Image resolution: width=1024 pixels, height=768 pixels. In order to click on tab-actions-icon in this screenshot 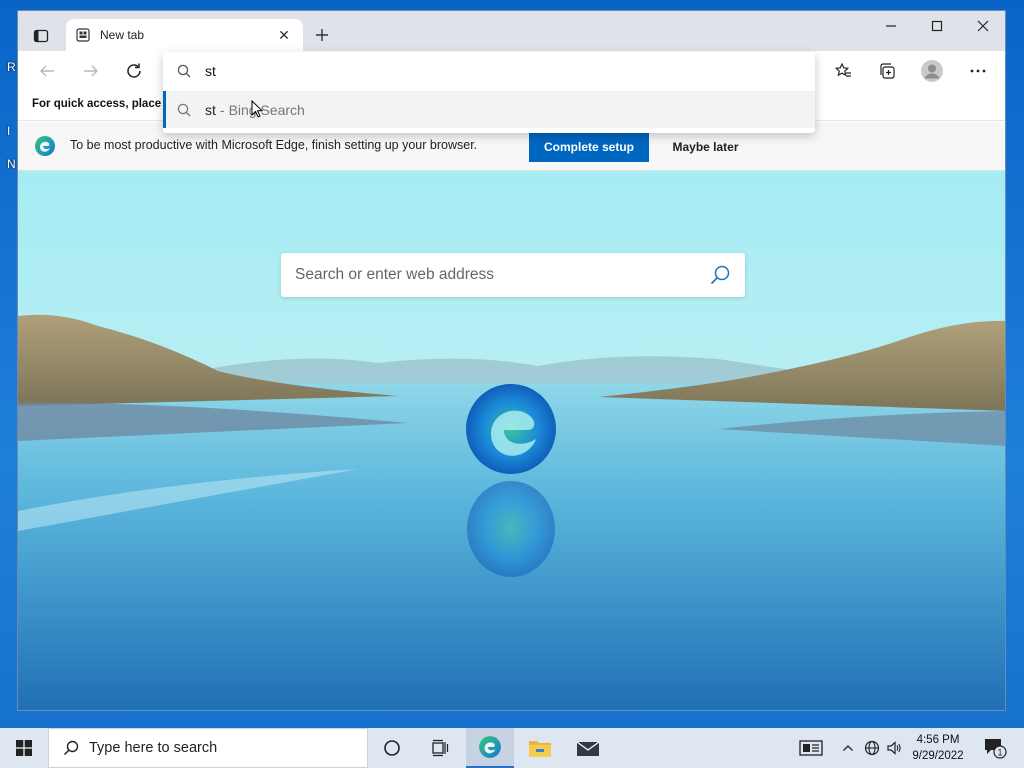, I will do `click(41, 36)`.